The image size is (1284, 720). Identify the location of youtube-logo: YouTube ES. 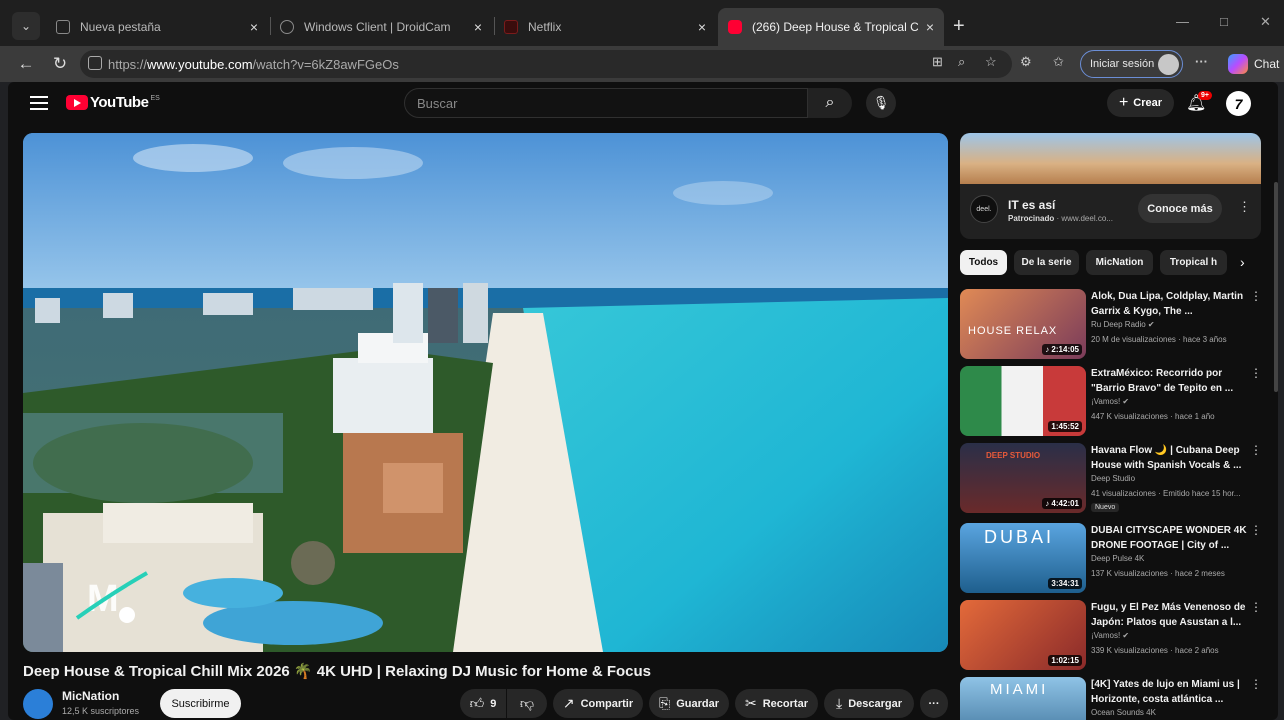
(113, 102).